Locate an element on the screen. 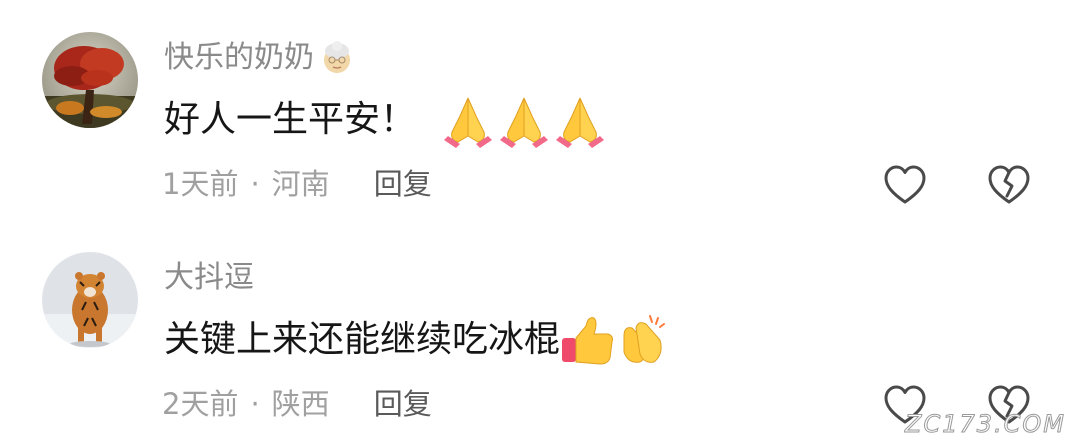 This screenshot has width=1080, height=448. username: 大抖逗 is located at coordinates (209, 278).